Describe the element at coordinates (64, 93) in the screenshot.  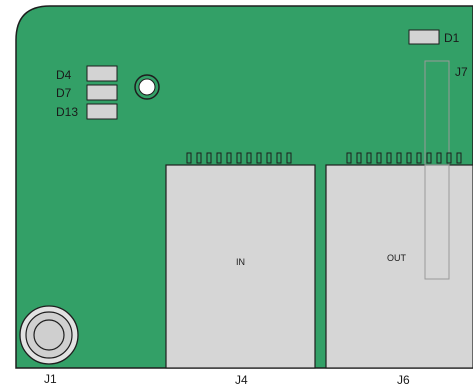
I see `led-d7-label: D7` at that location.